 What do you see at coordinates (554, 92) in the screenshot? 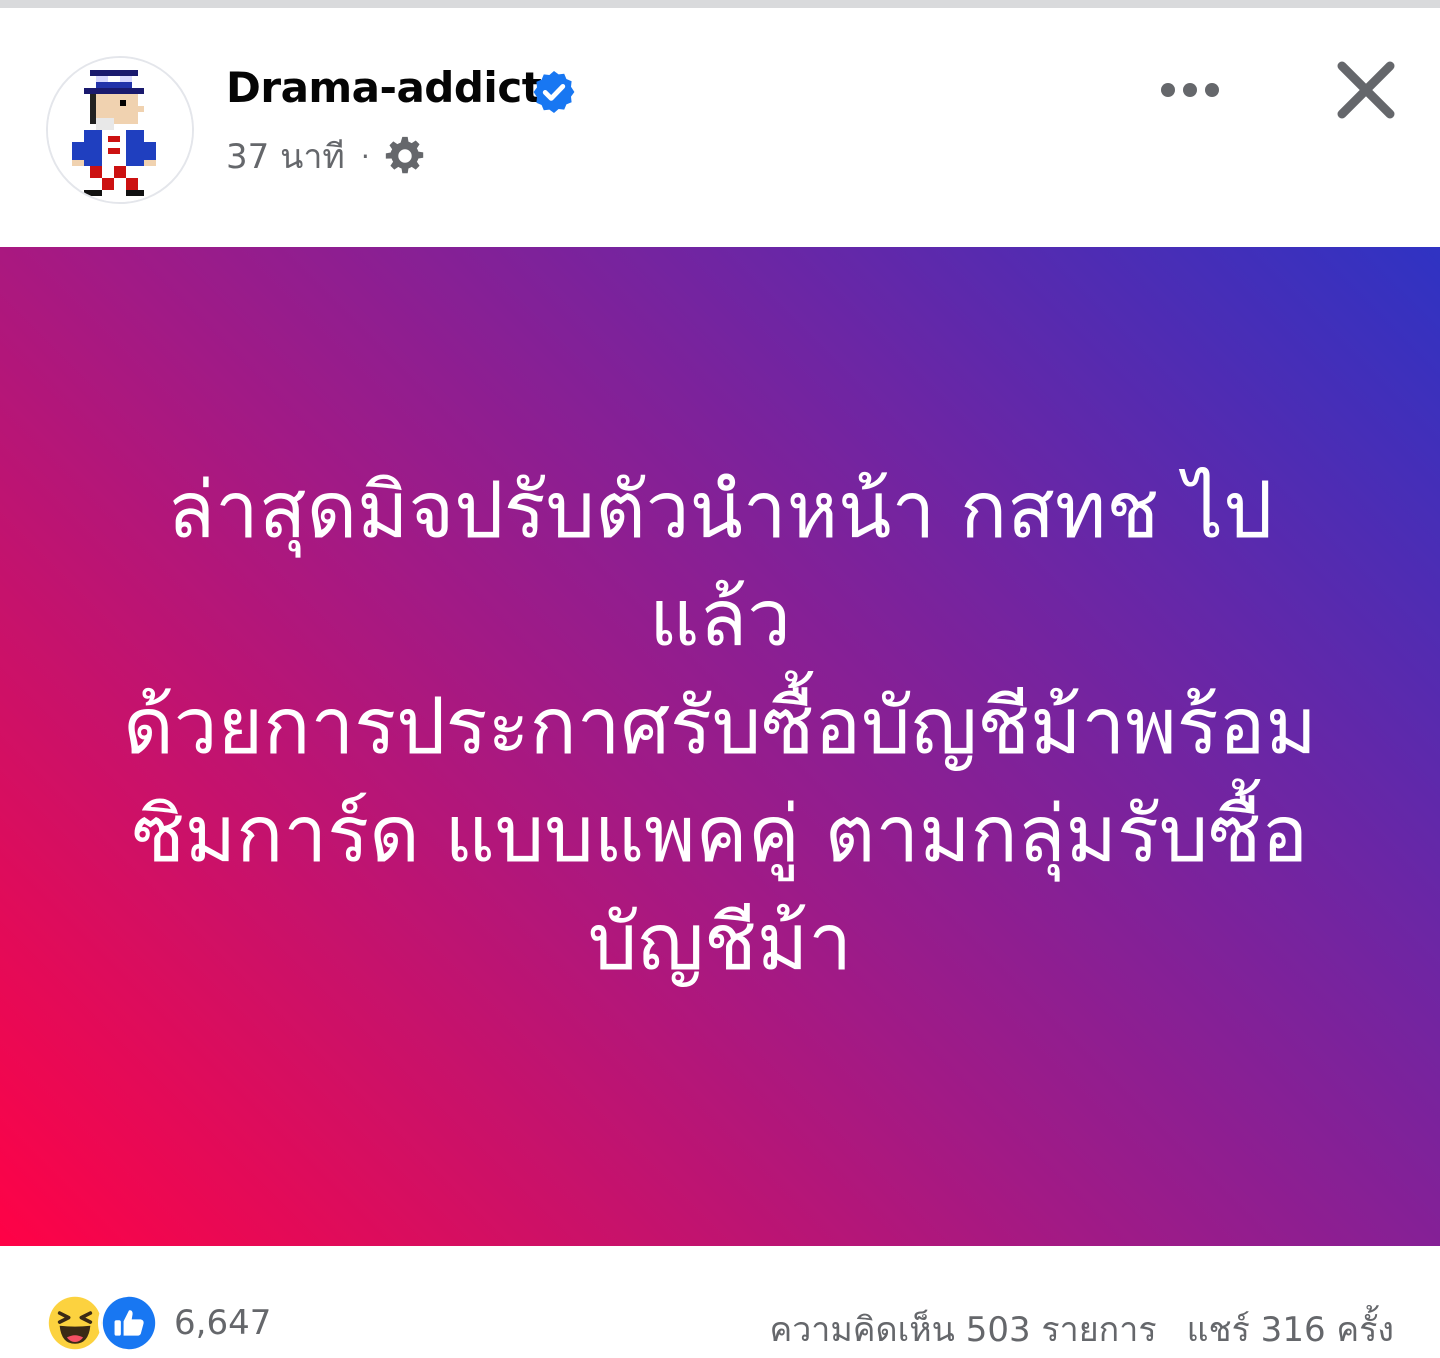
I see `verified-badge-icon` at bounding box center [554, 92].